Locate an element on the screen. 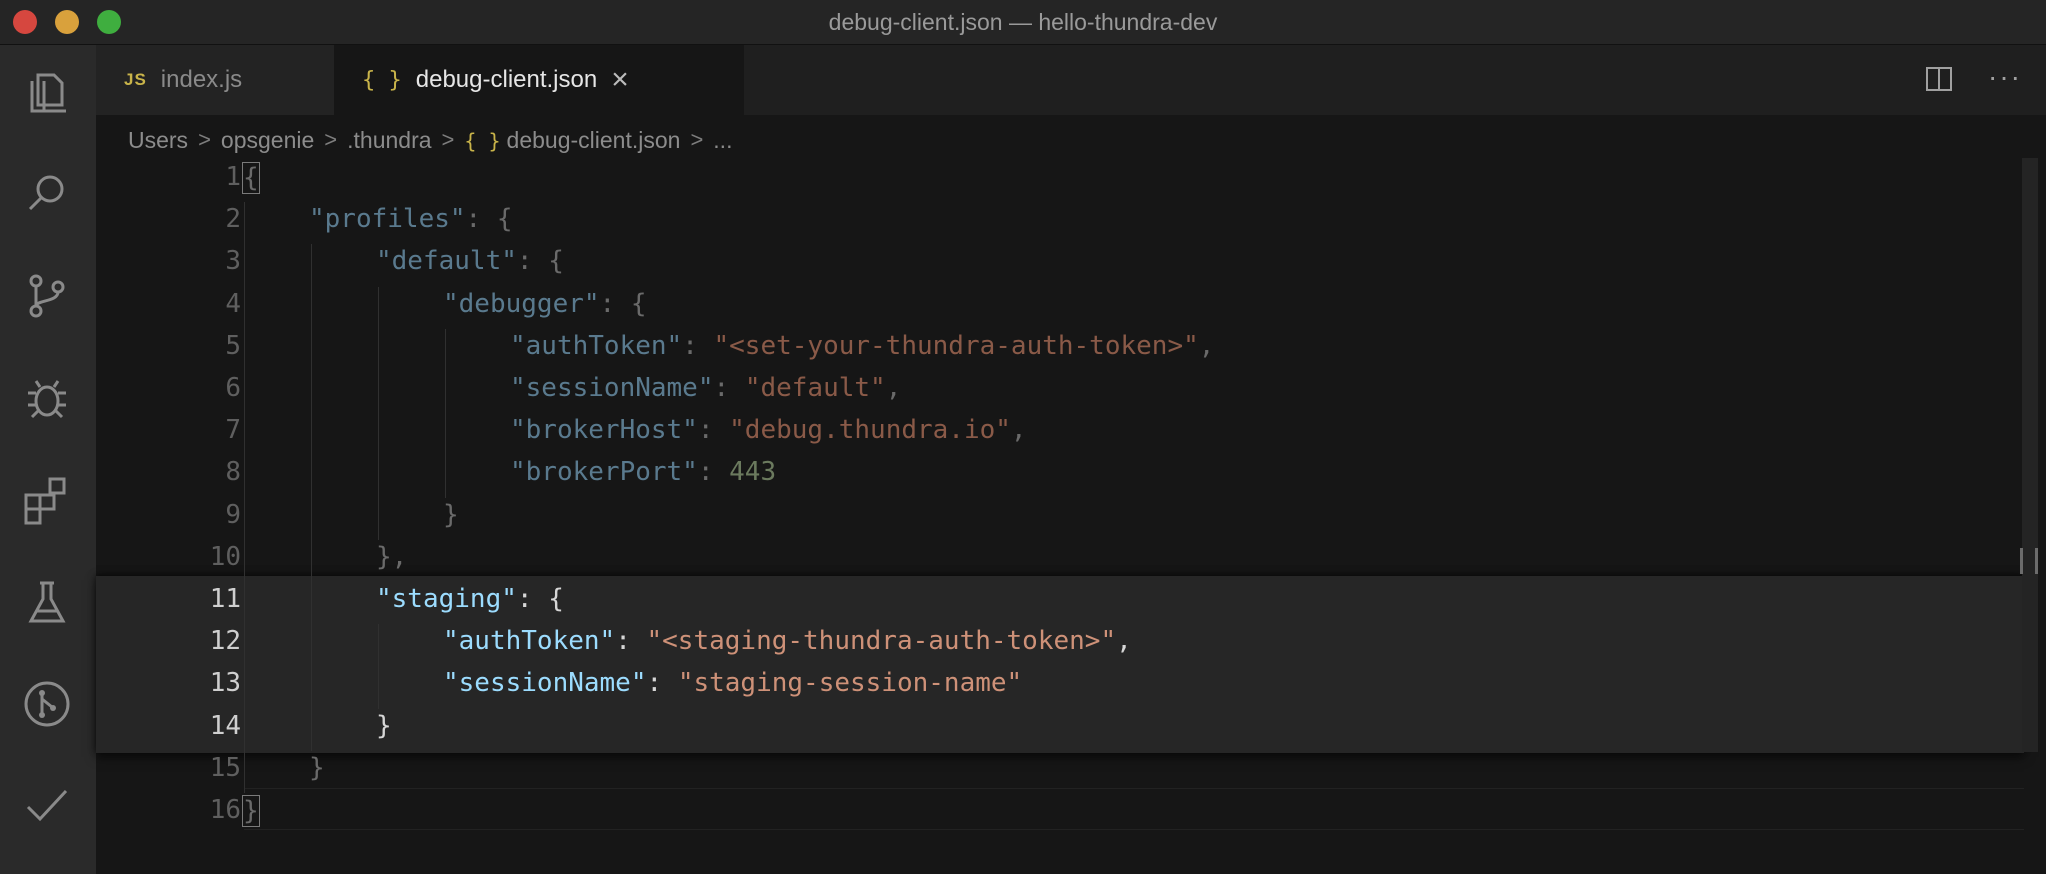 Image resolution: width=2046 pixels, height=874 pixels. tab-label: index.js is located at coordinates (201, 79).